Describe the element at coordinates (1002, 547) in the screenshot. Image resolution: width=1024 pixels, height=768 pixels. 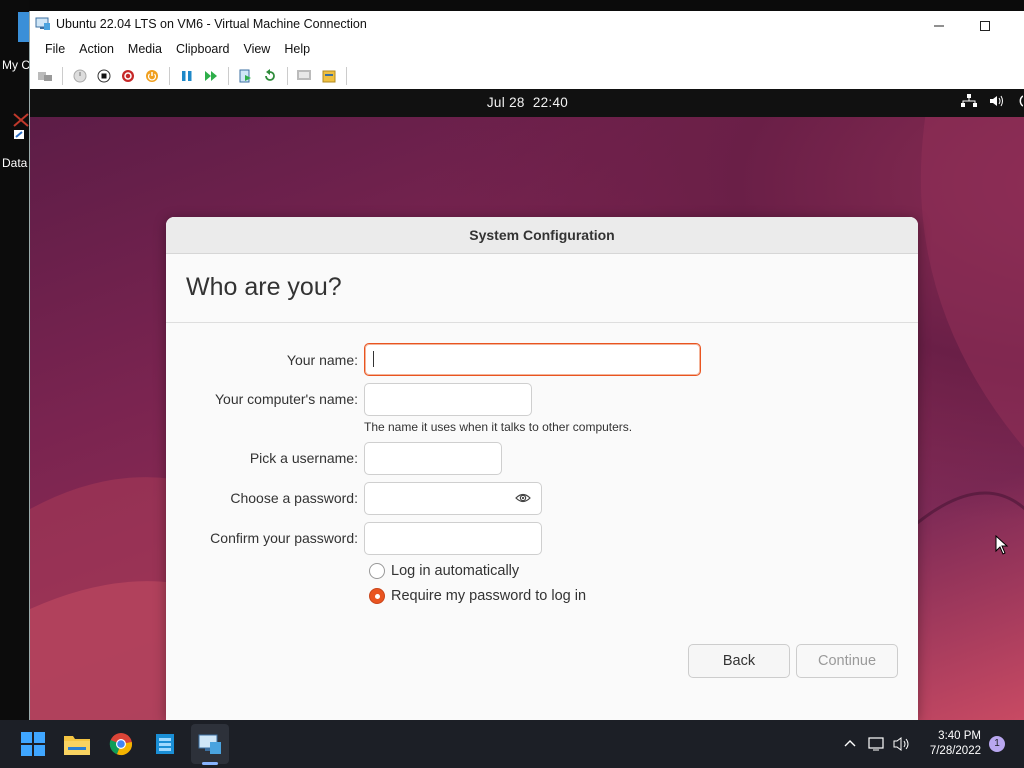
I see `mouse-pointer-icon` at that location.